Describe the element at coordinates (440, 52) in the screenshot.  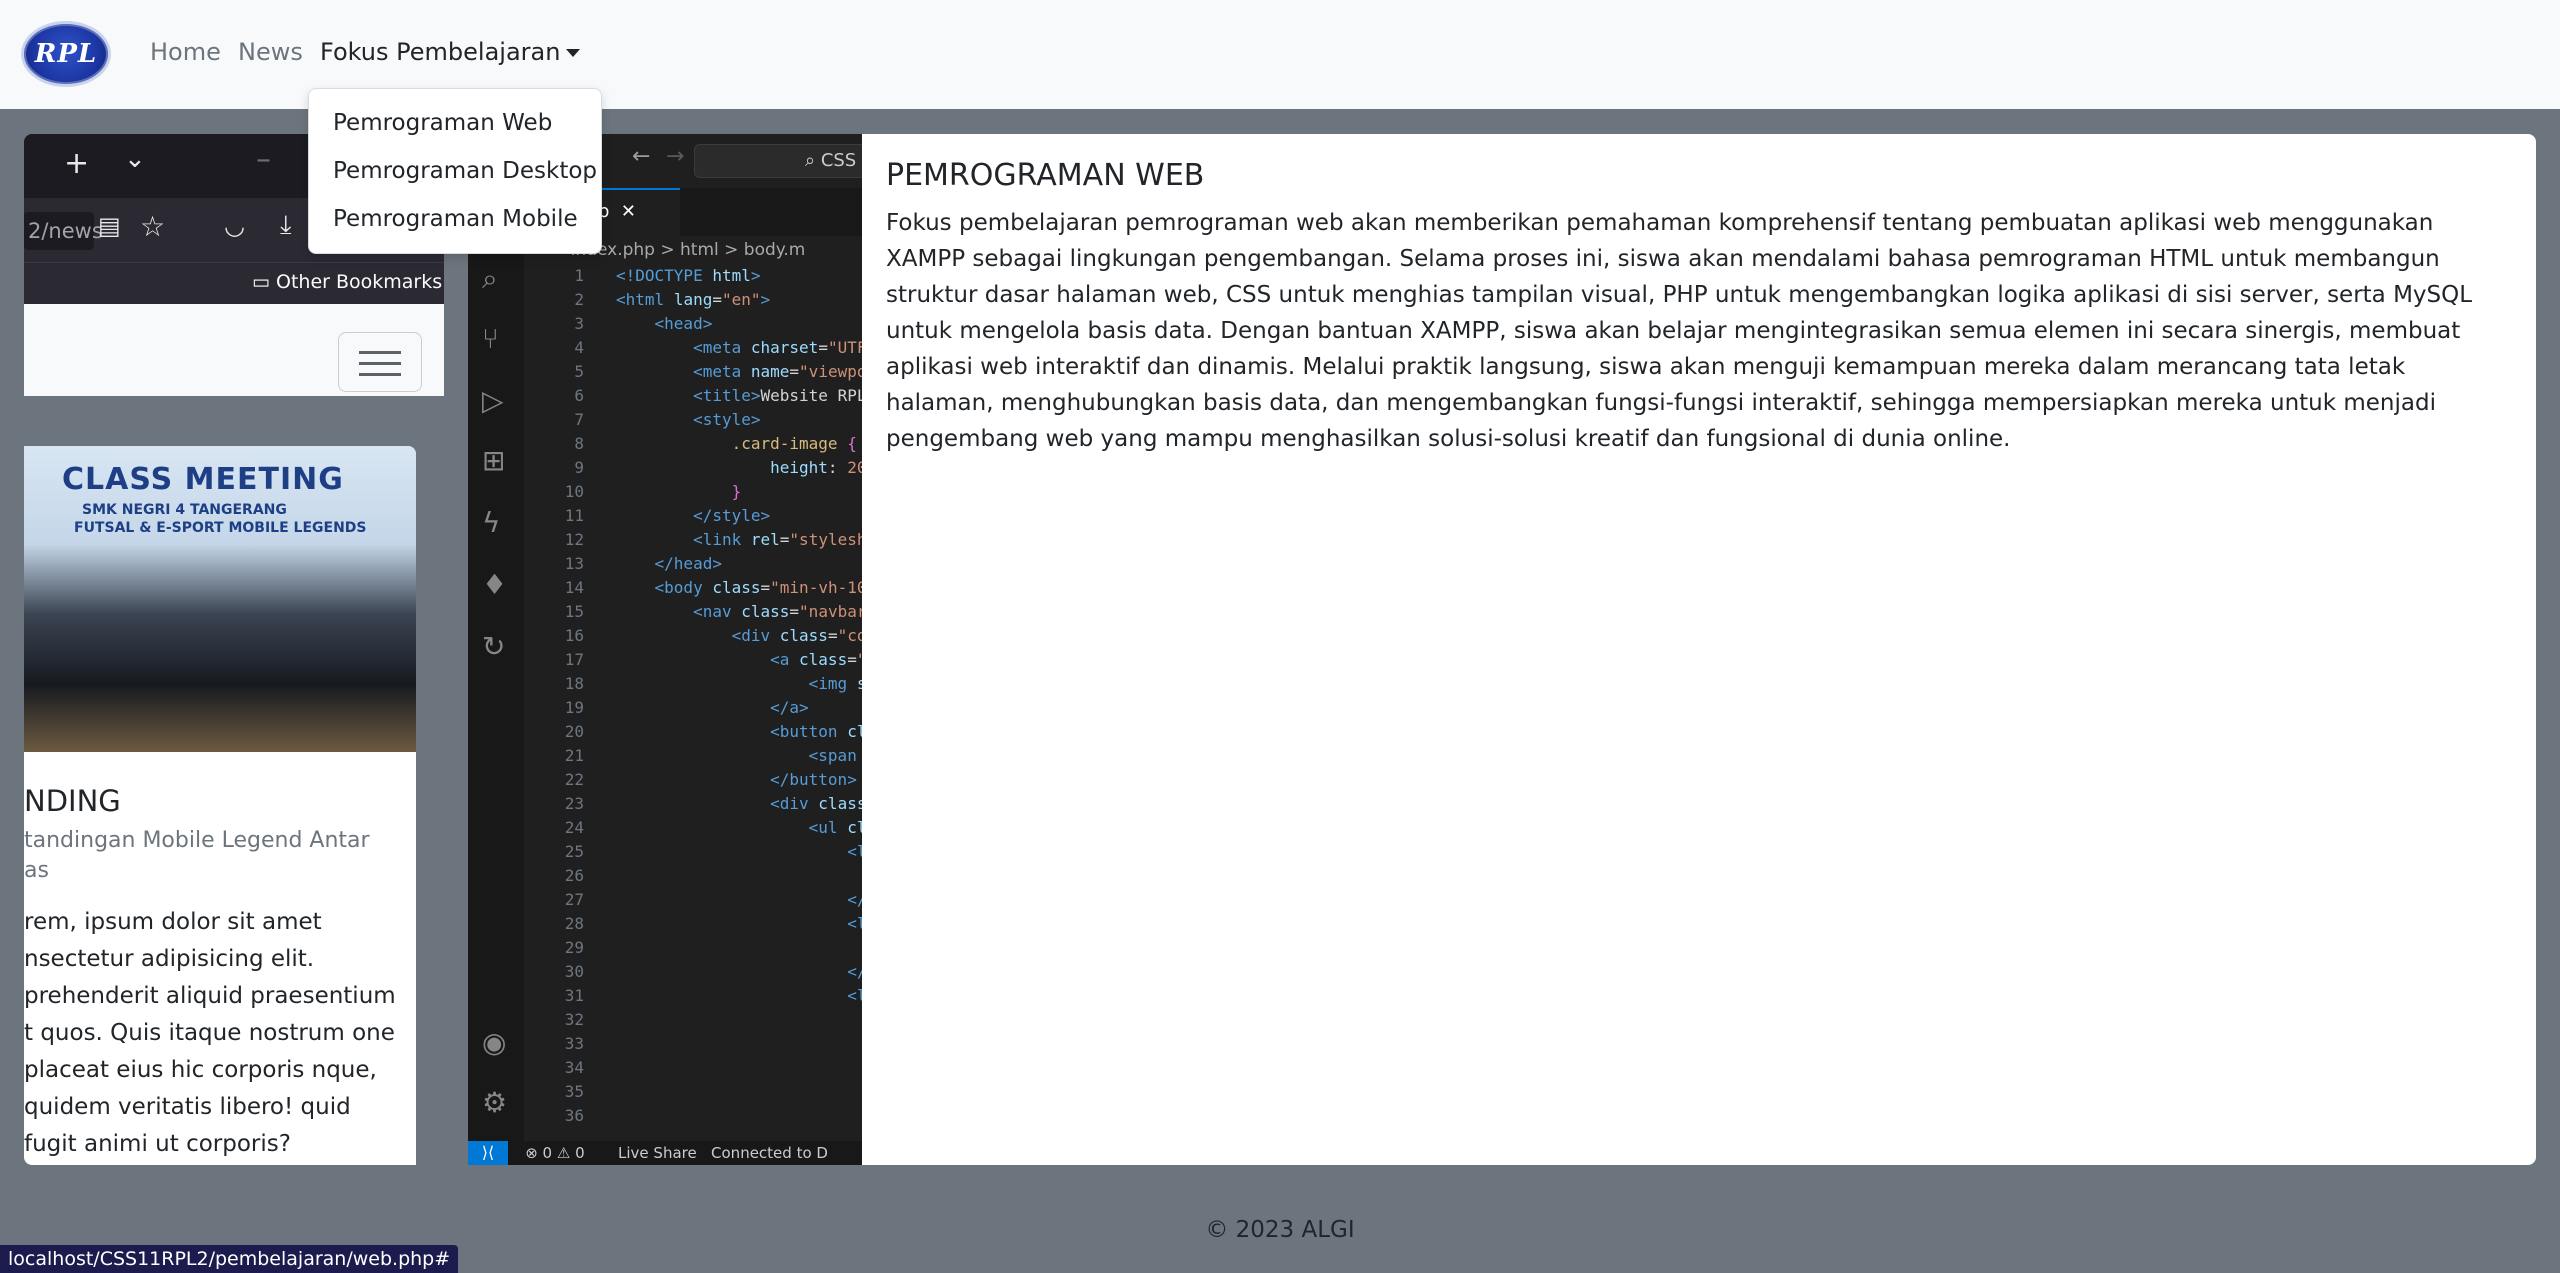
I see `nav-fokus-label: Fokus Pembelajaran` at that location.